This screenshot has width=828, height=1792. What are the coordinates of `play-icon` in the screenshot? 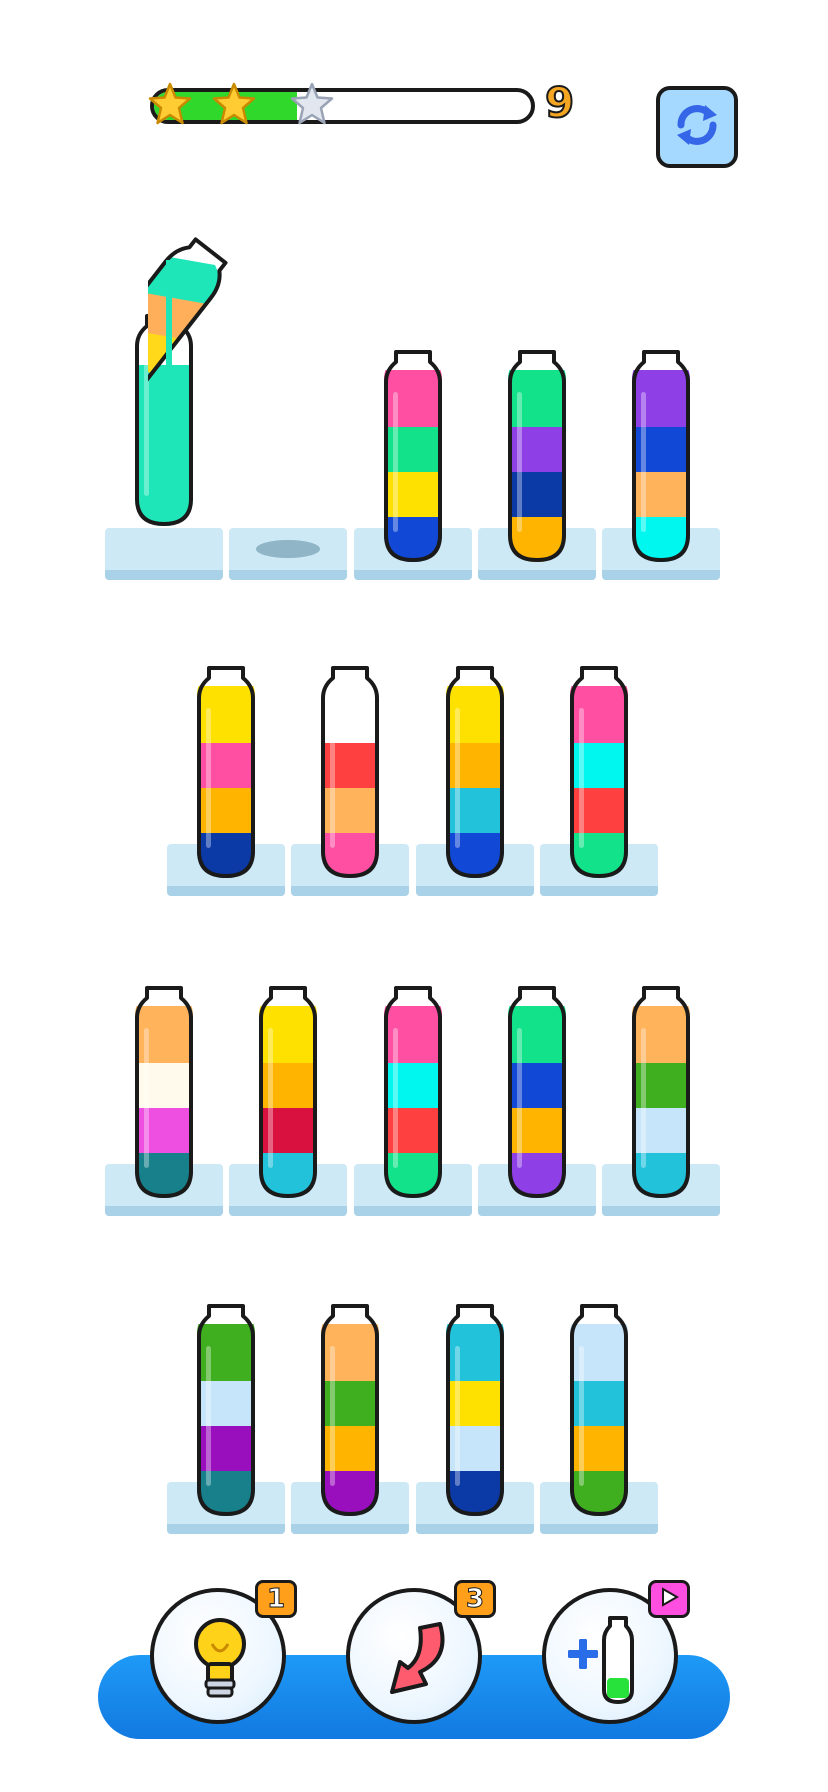 It's located at (669, 1599).